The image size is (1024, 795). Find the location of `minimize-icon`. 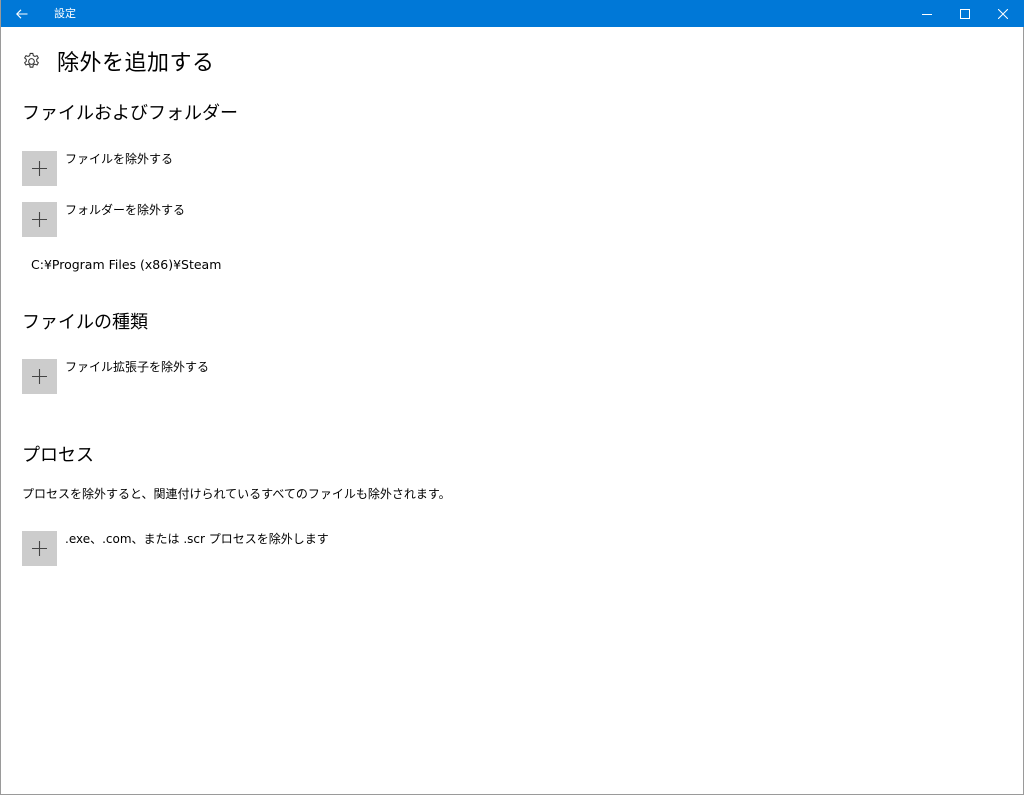

minimize-icon is located at coordinates (927, 14).